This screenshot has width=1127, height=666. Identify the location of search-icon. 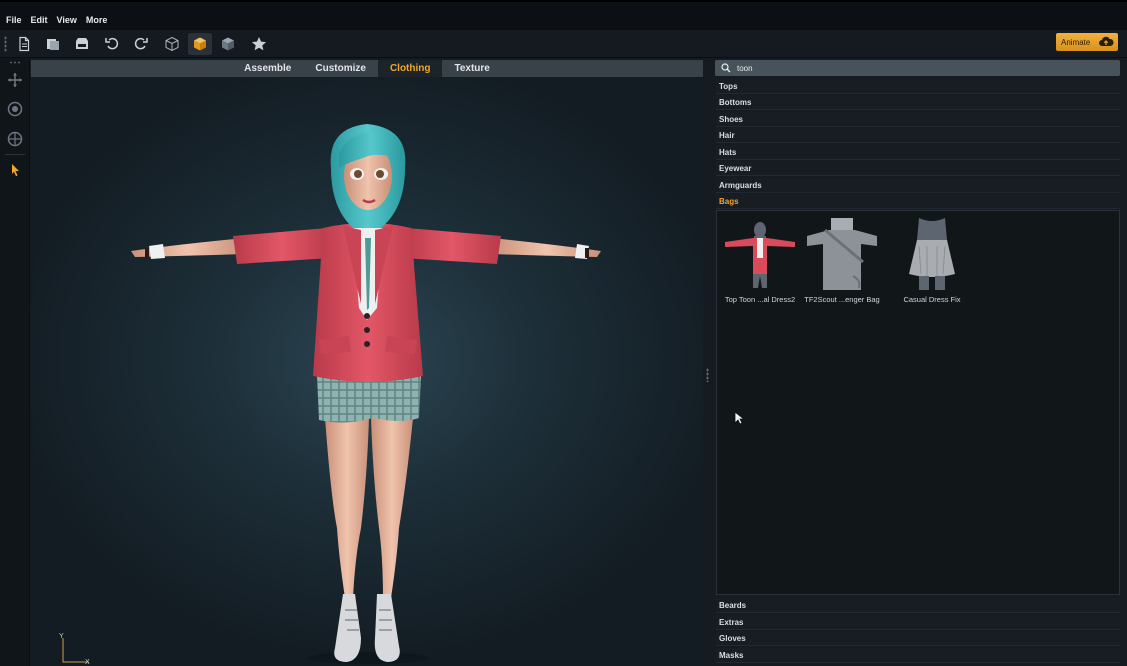
(726, 68).